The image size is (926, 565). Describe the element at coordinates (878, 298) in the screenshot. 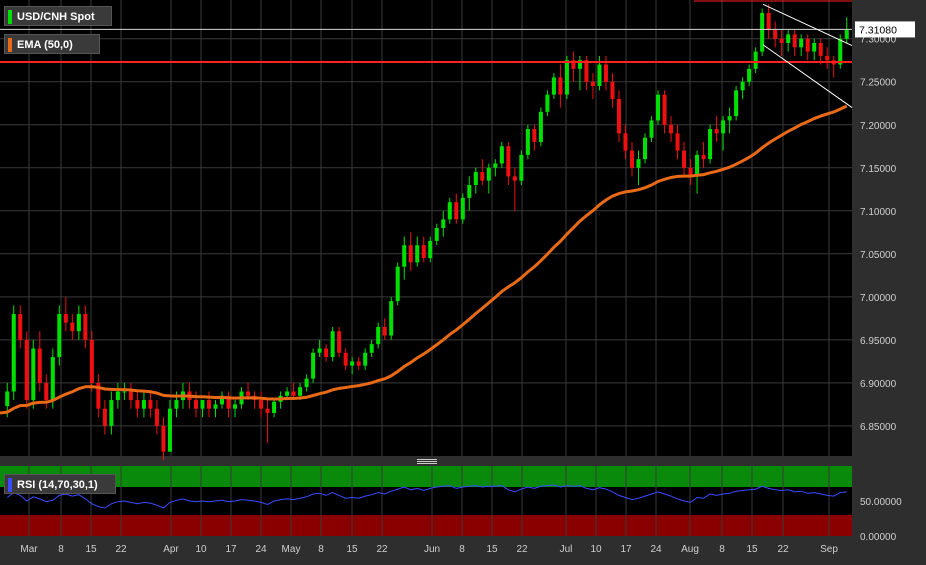

I see `price-tick-label: 7.00000` at that location.